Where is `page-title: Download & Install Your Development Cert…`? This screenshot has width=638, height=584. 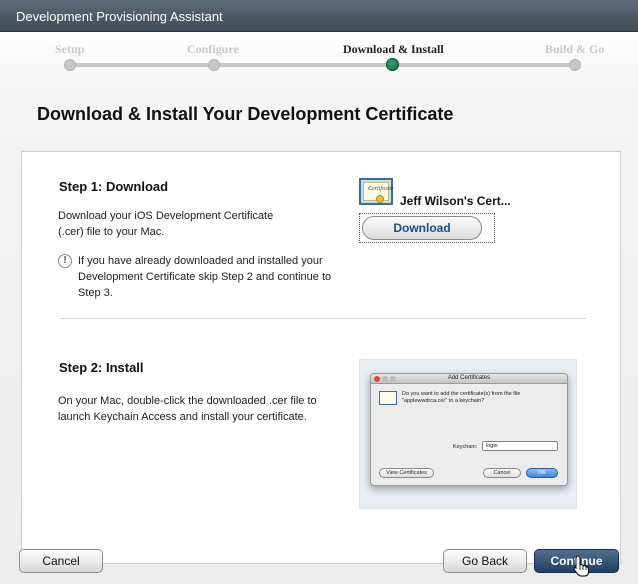 page-title: Download & Install Your Development Cert… is located at coordinates (245, 114).